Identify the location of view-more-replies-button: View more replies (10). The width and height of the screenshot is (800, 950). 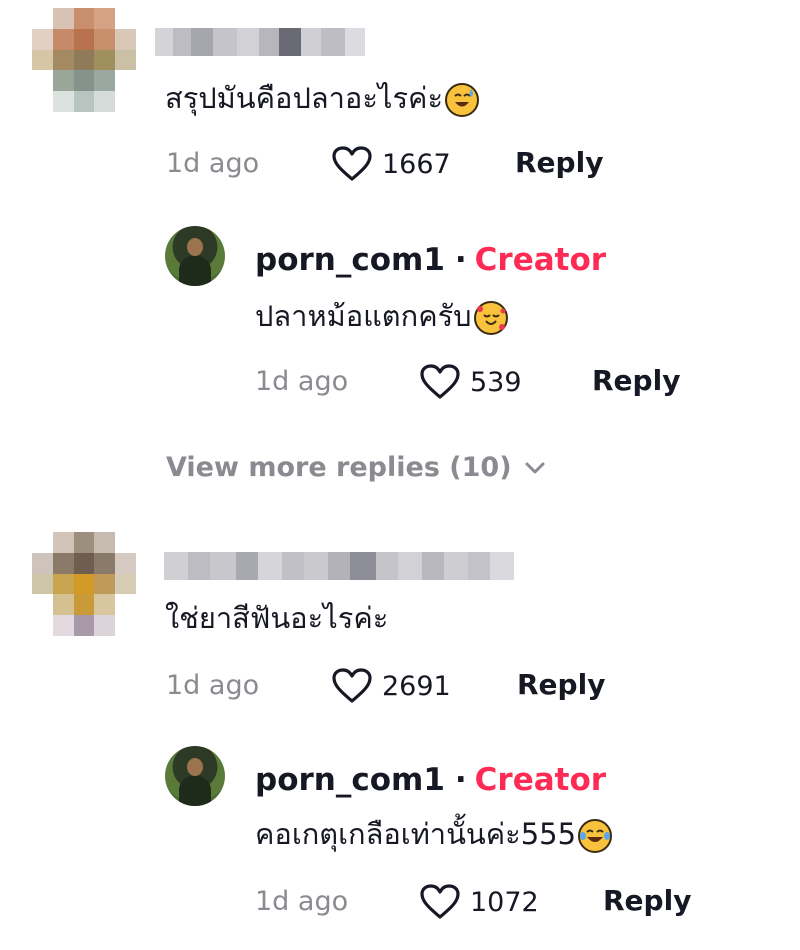
(356, 467).